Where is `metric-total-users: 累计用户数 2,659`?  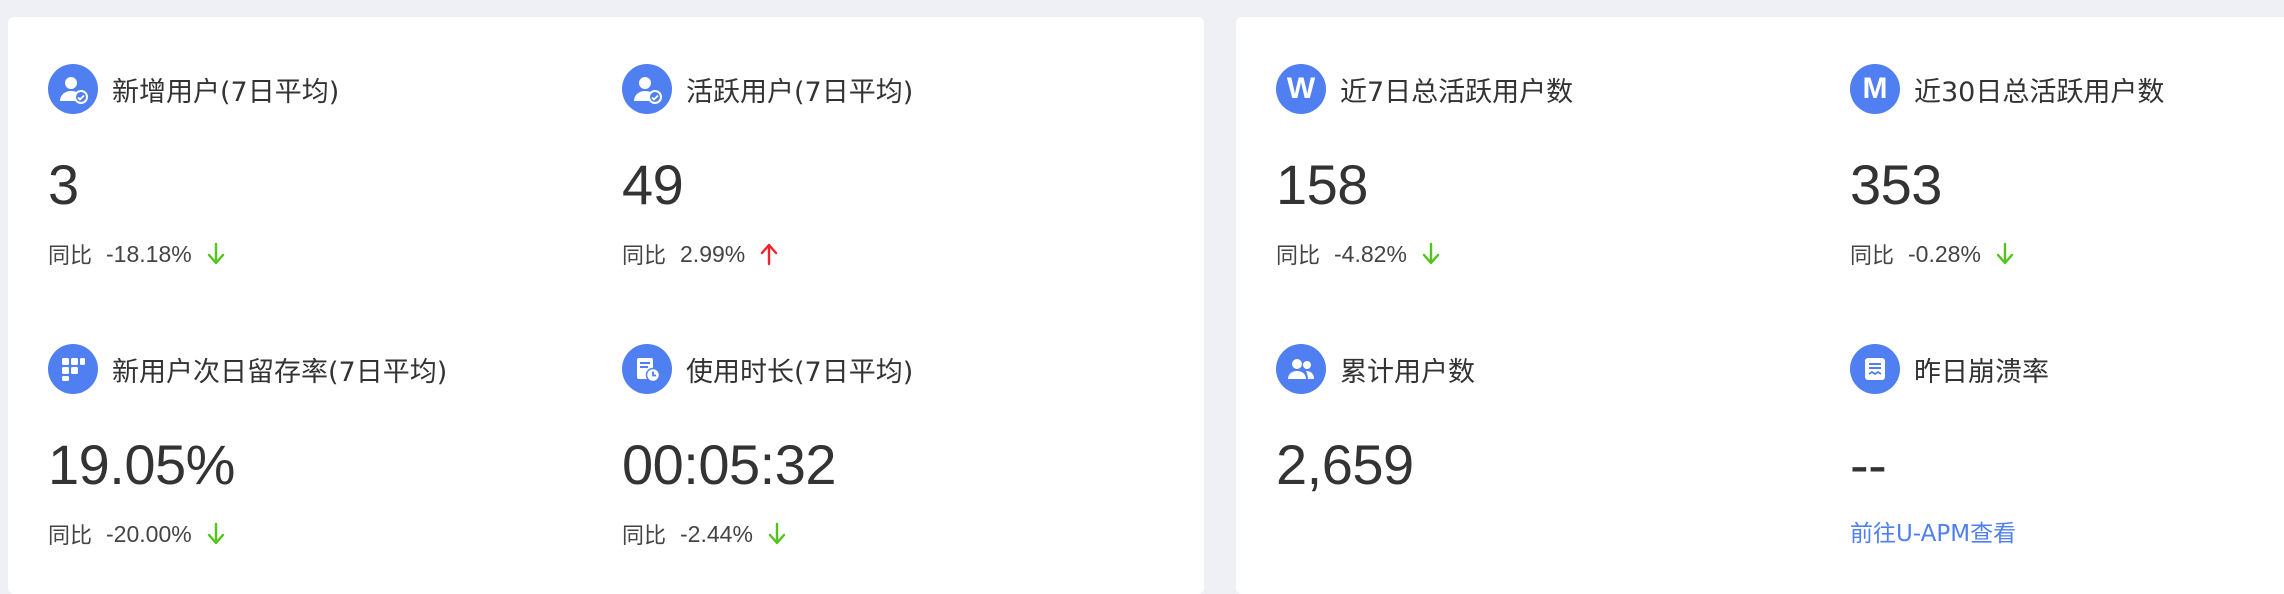
metric-total-users: 累计用户数 2,659 is located at coordinates (1546, 463).